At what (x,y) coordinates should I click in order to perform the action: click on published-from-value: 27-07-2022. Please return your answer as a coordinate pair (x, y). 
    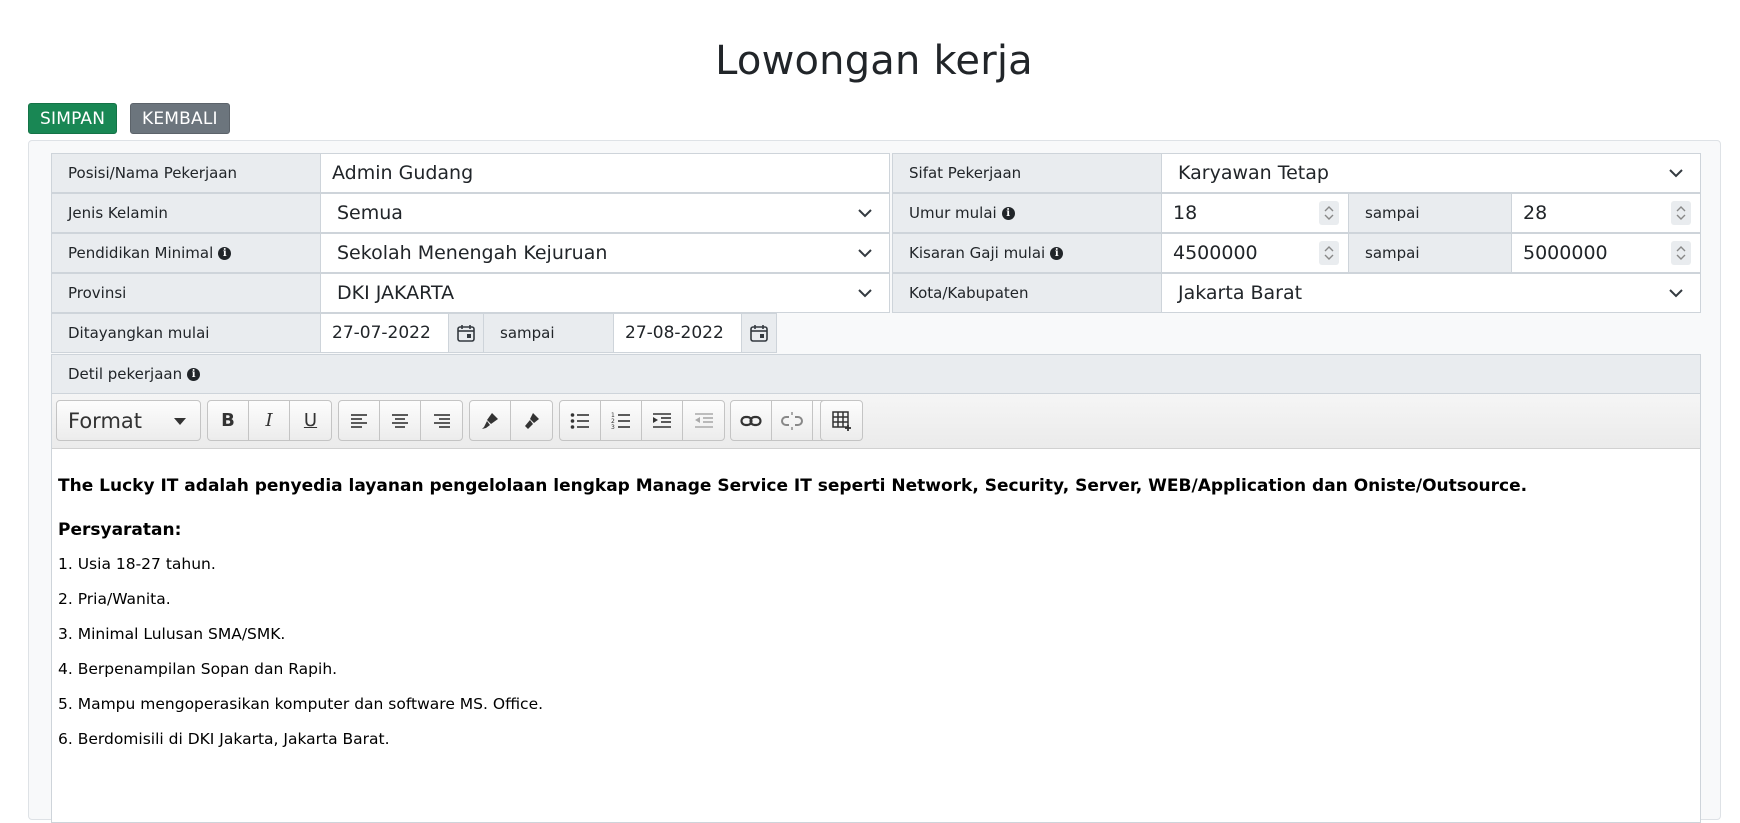
    Looking at the image, I should click on (381, 333).